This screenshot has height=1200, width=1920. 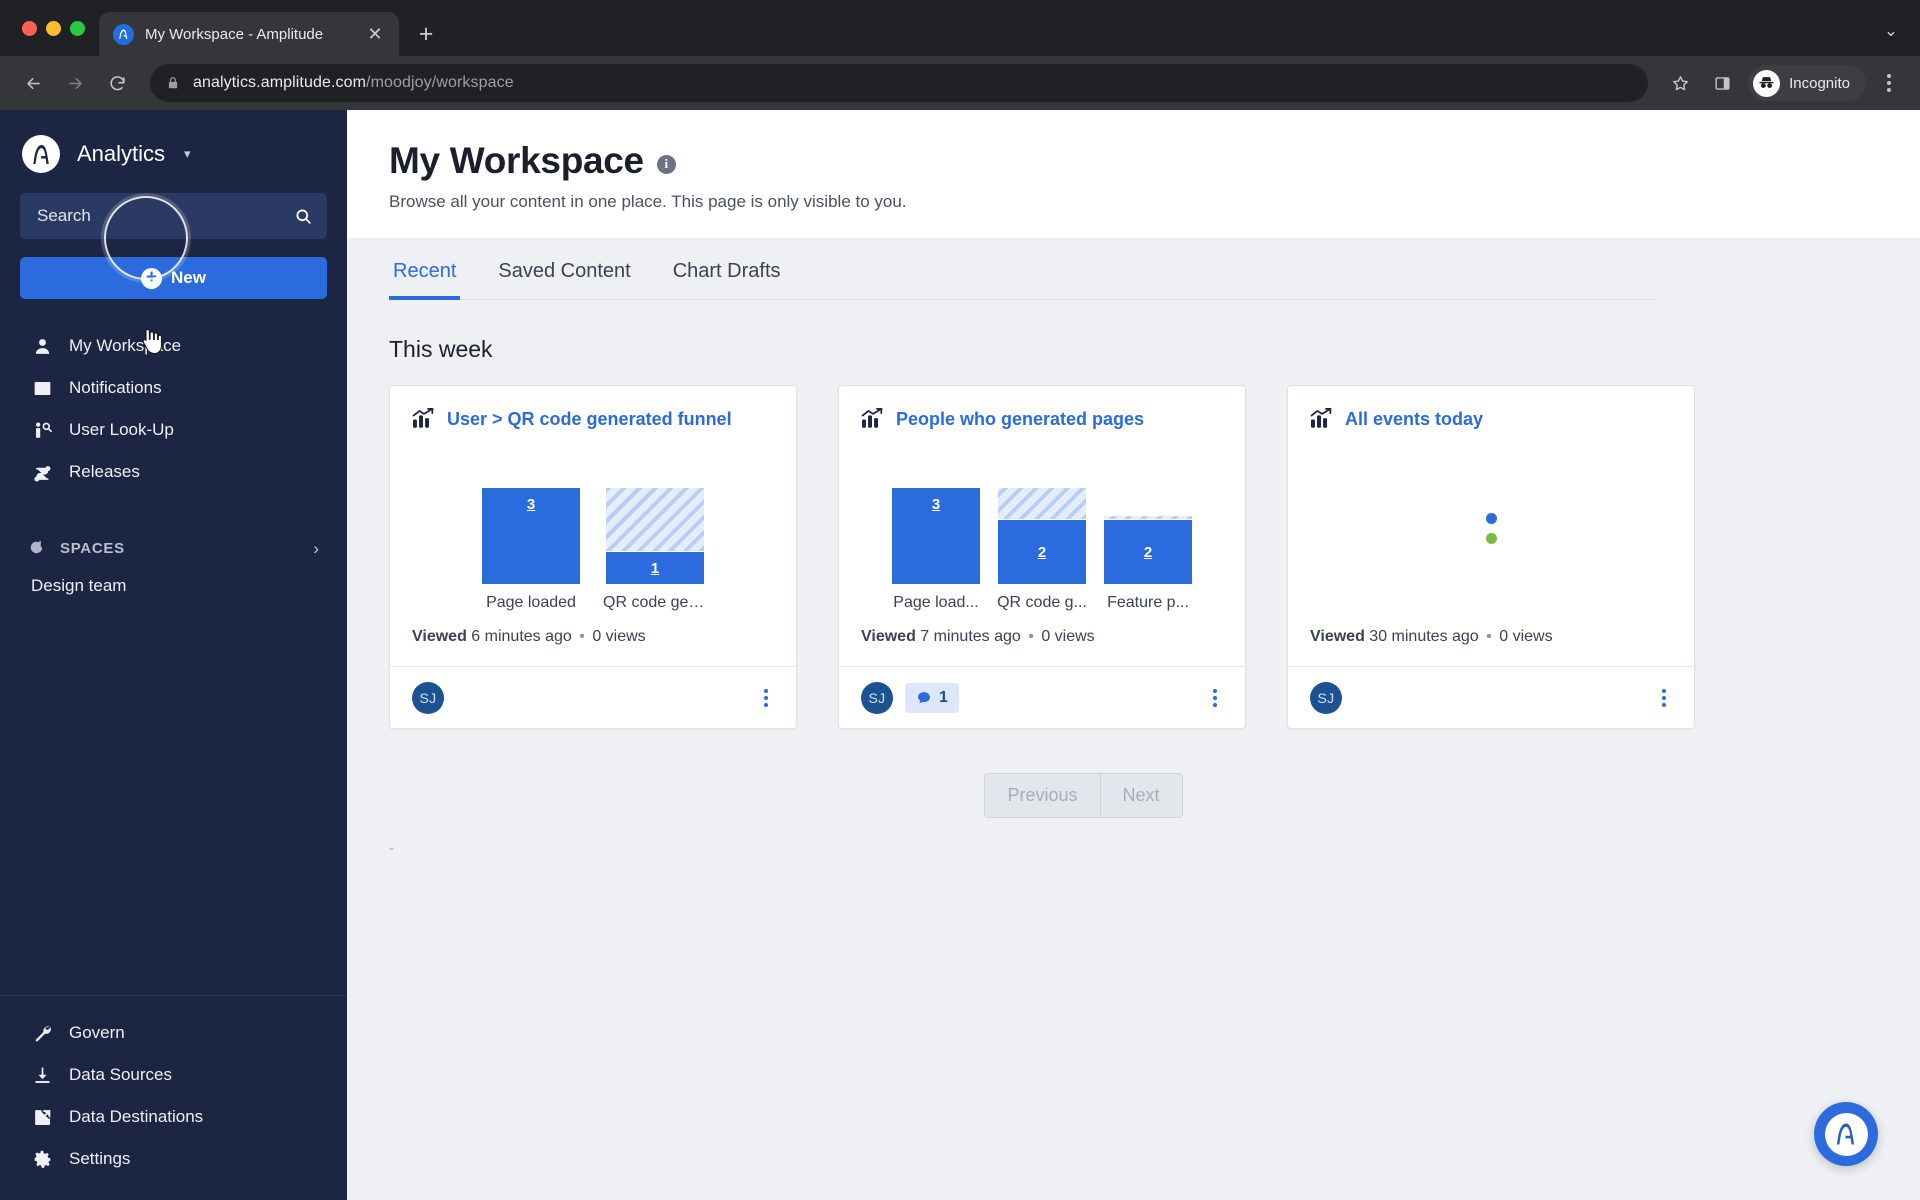 I want to click on sidebar-item-label: Settings, so click(x=100, y=1158).